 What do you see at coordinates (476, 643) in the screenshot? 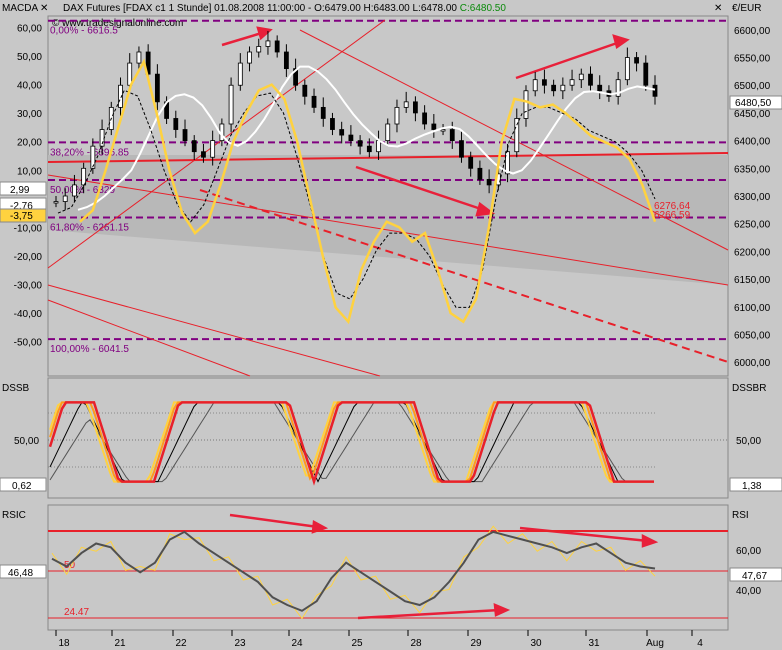
I see `date-label: 29` at bounding box center [476, 643].